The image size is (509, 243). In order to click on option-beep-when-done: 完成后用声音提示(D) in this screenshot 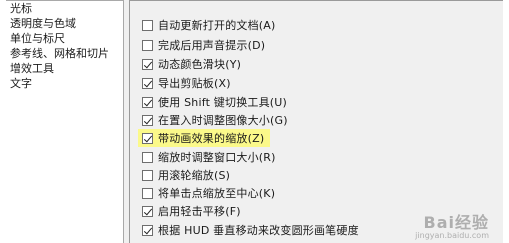, I will do `click(203, 45)`.